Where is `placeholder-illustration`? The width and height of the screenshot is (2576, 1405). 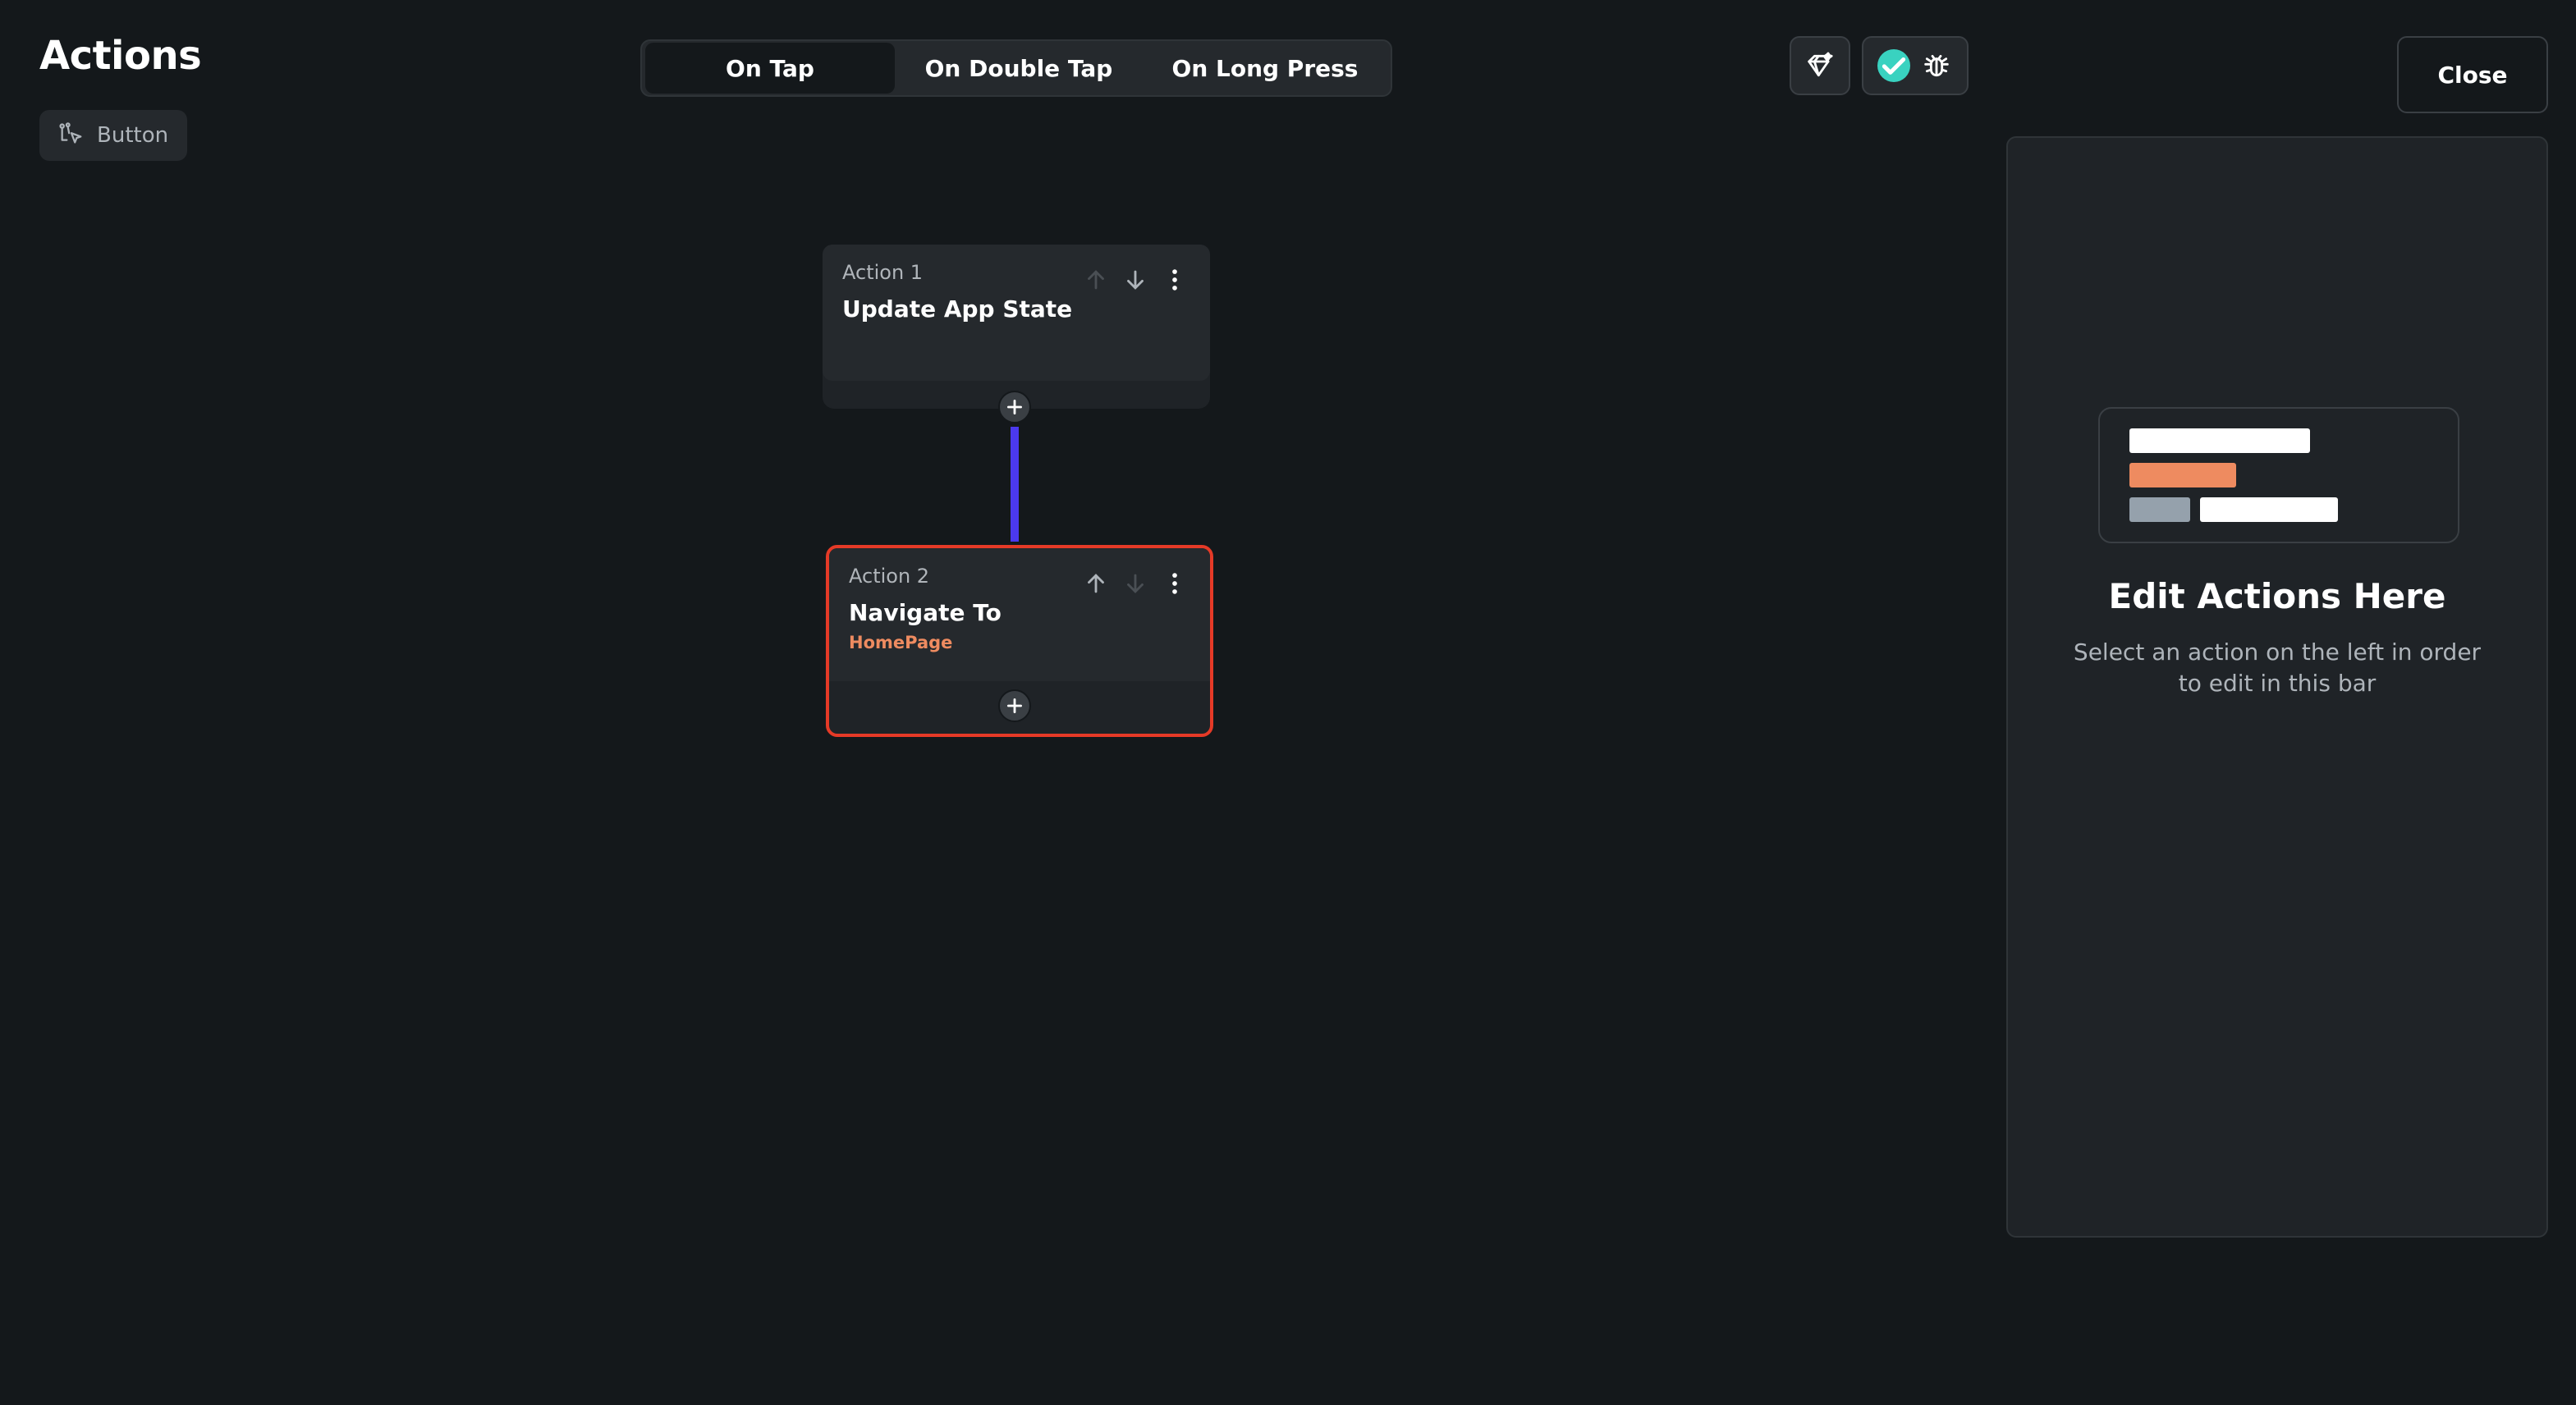 placeholder-illustration is located at coordinates (2279, 475).